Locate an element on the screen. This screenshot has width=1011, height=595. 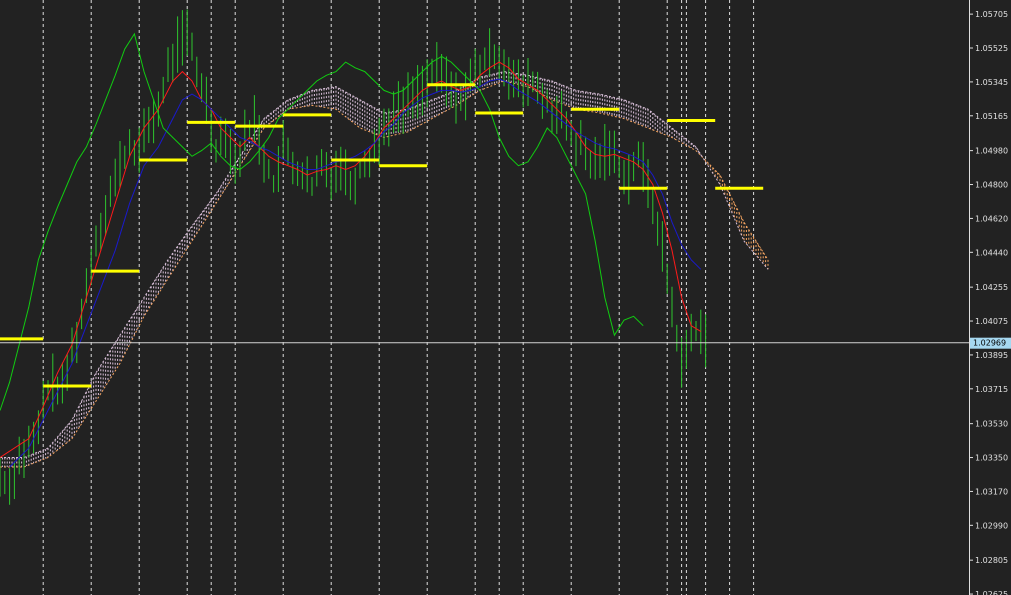
price-tick-label: 1.04980 is located at coordinates (991, 151).